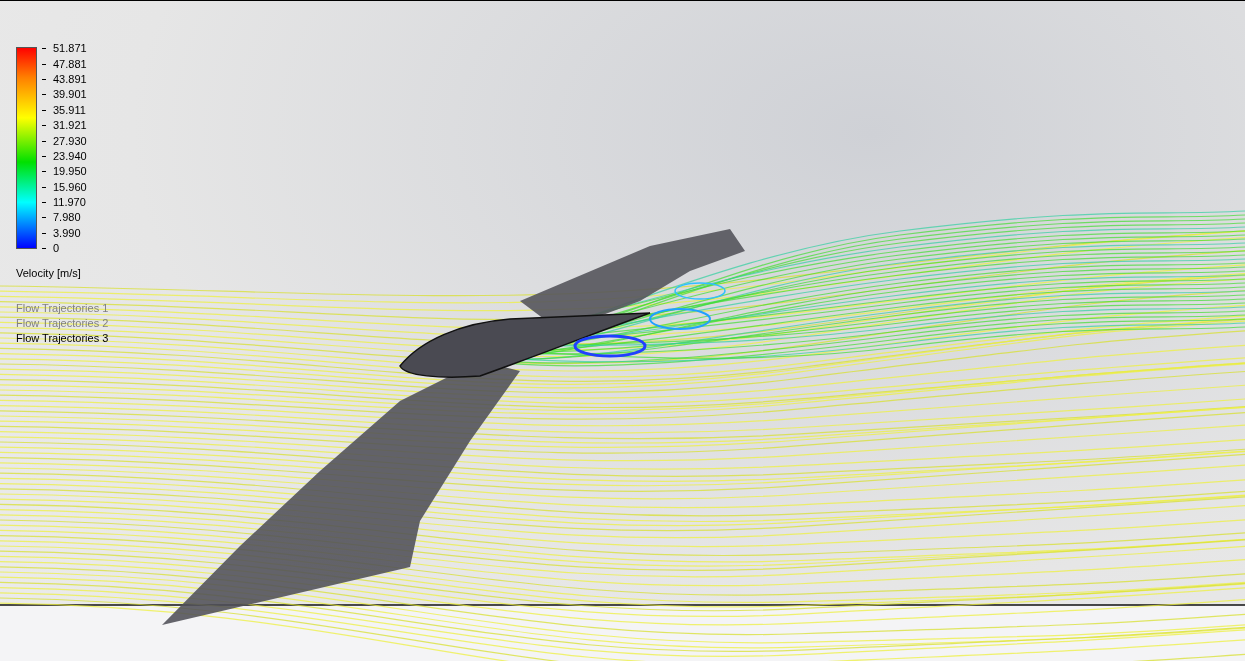  I want to click on scale-tick-label: 23.940, so click(70, 156).